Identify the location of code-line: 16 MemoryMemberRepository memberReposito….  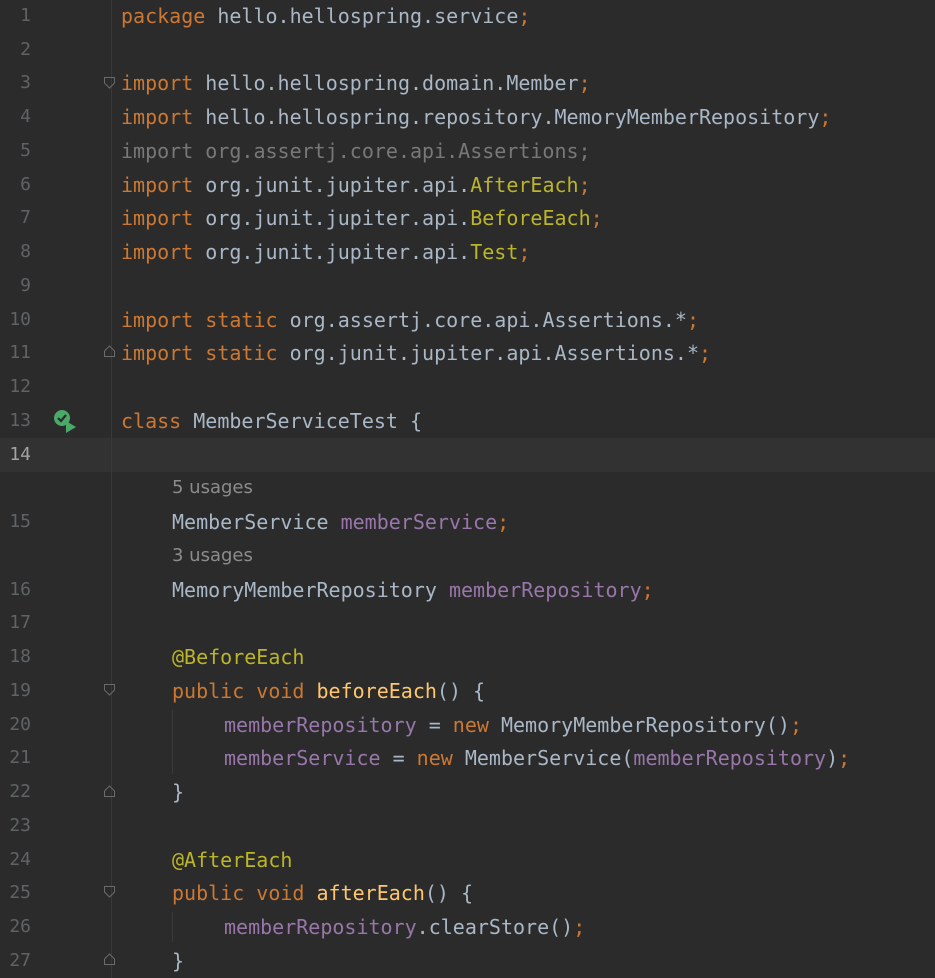
(467, 590).